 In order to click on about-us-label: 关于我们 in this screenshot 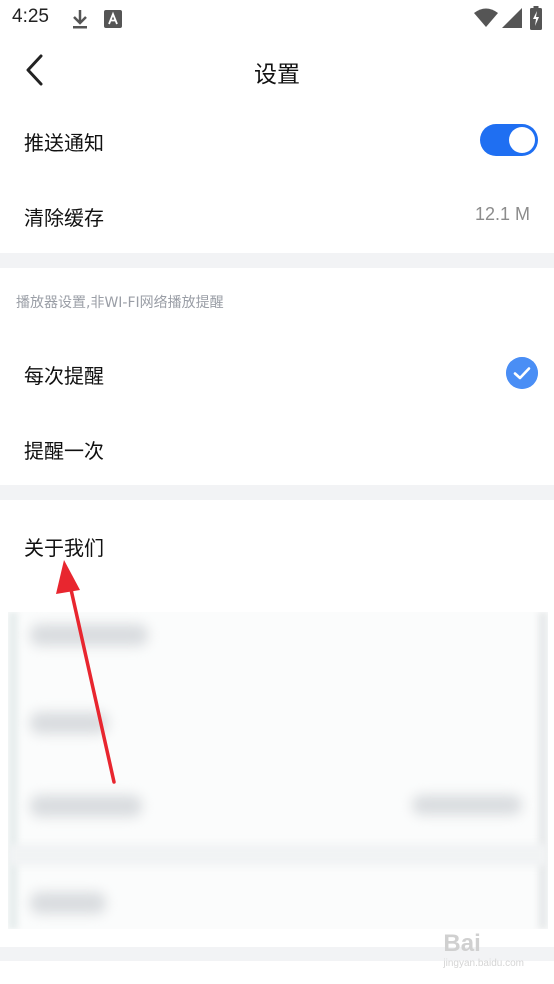, I will do `click(64, 548)`.